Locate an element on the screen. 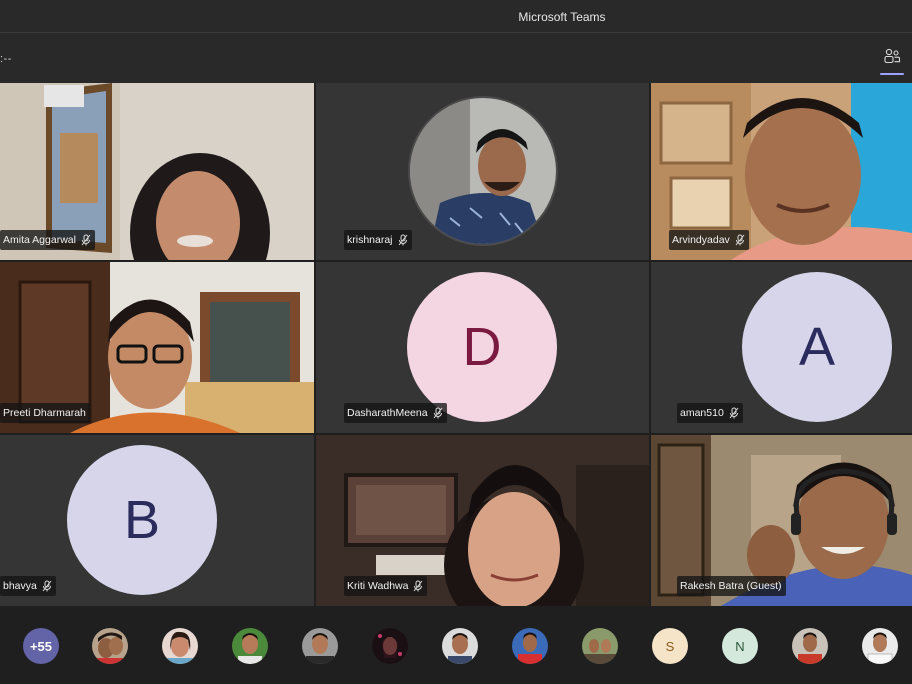 The height and width of the screenshot is (684, 912). name-tag: Kriti Wadhwa is located at coordinates (386, 586).